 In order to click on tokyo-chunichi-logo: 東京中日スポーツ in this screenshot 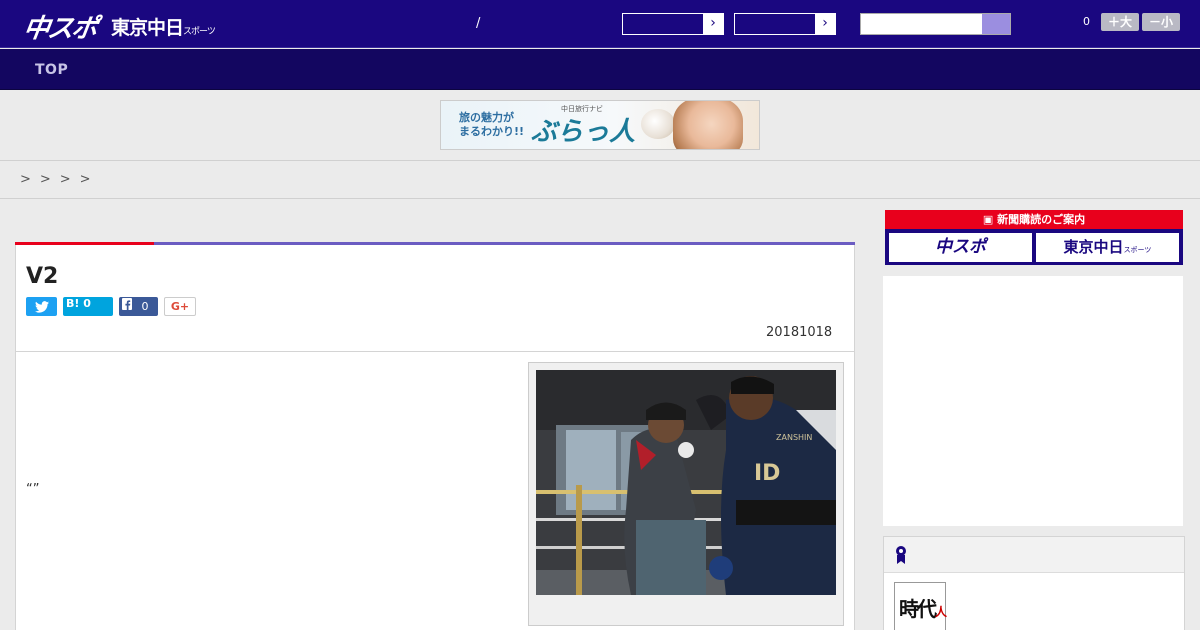, I will do `click(163, 26)`.